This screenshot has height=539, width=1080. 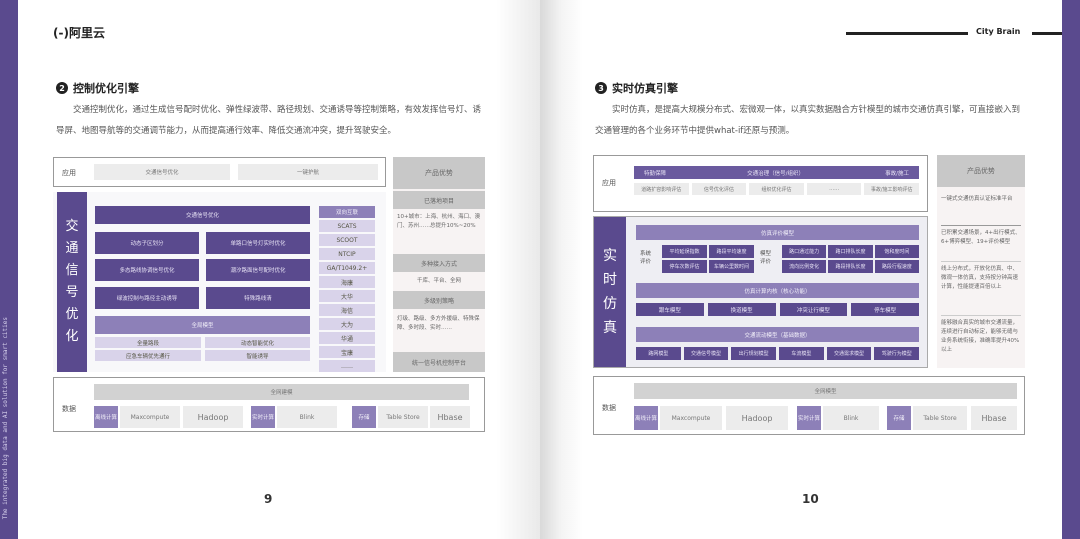 What do you see at coordinates (850, 266) in the screenshot?
I see `list-item: 路段排队长度` at bounding box center [850, 266].